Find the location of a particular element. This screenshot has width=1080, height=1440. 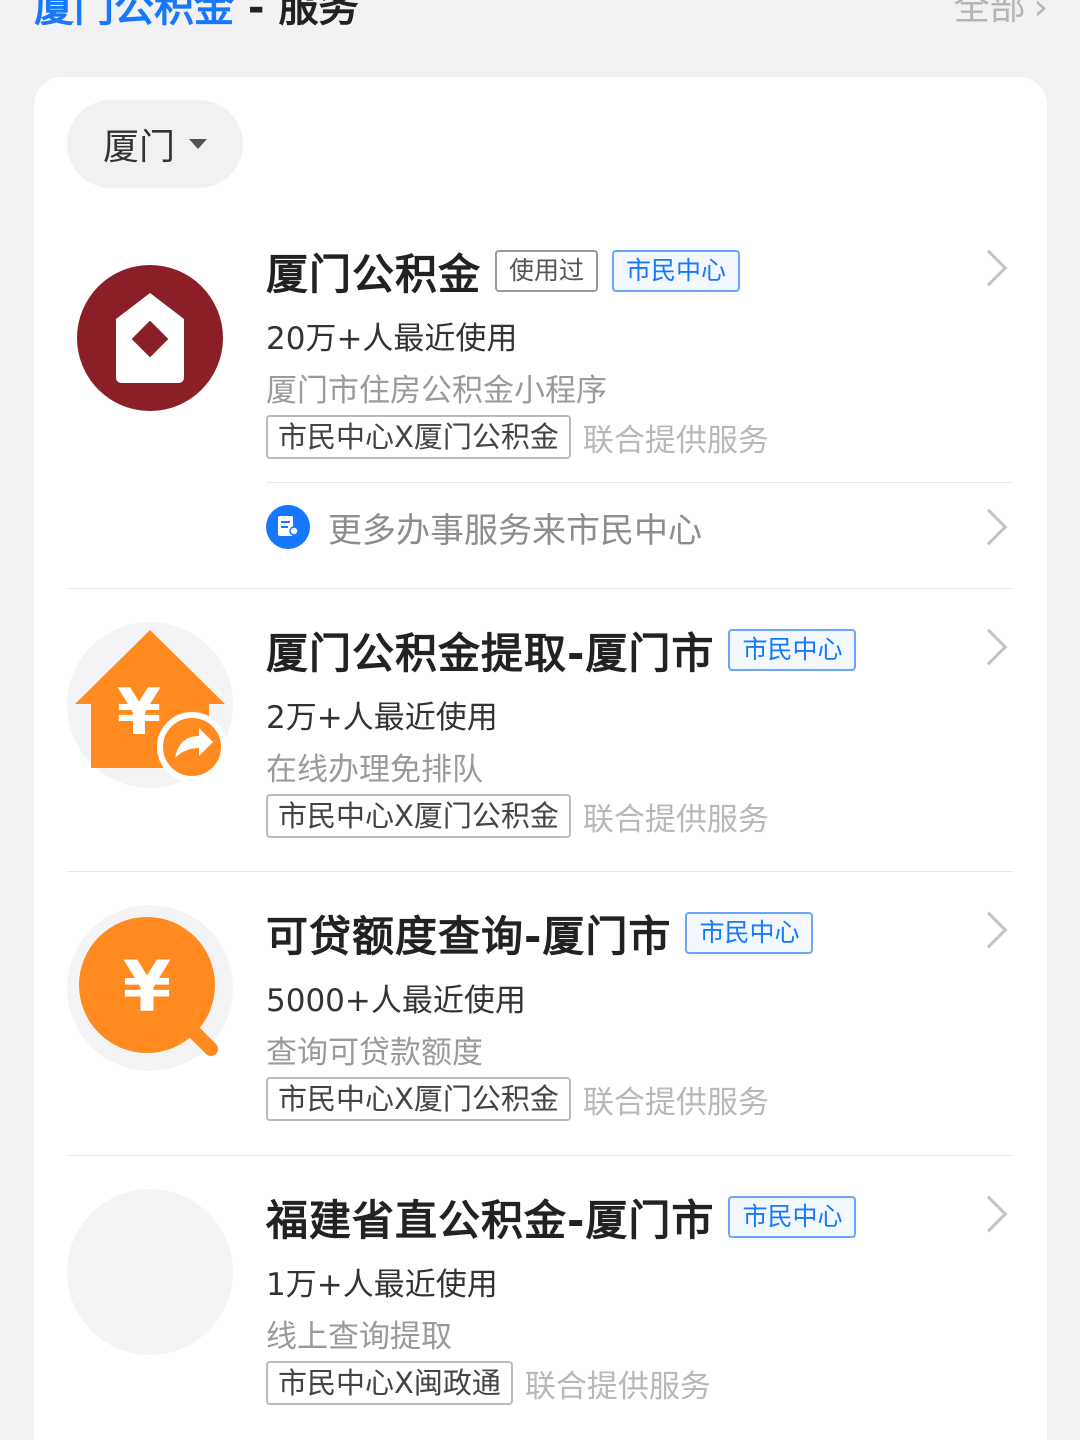

city-filter-label: 厦门 is located at coordinates (138, 147).